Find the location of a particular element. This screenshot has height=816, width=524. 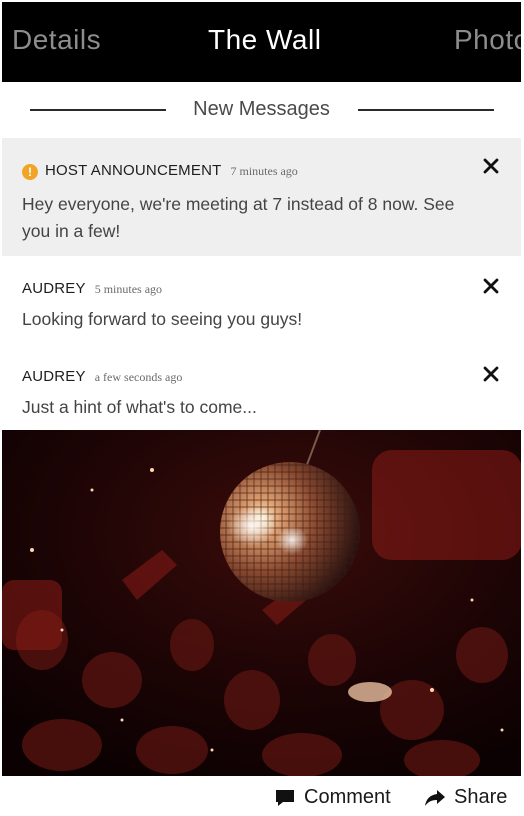

message-time: 5 minutes ago is located at coordinates (128, 289).